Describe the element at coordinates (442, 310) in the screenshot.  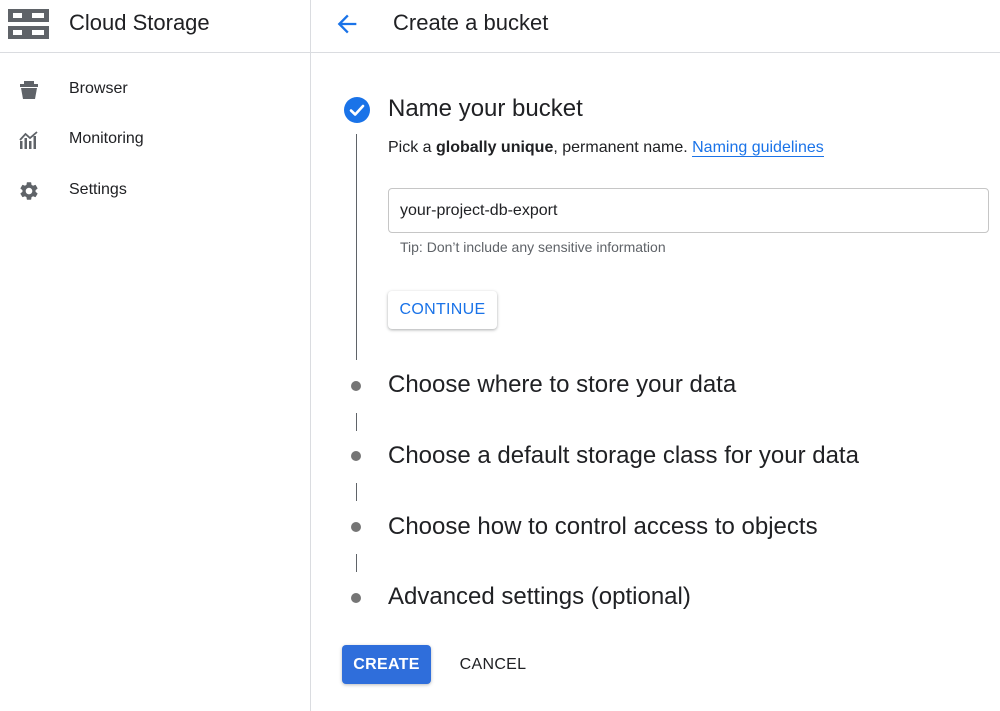
I see `continue-button: CONTINUE` at that location.